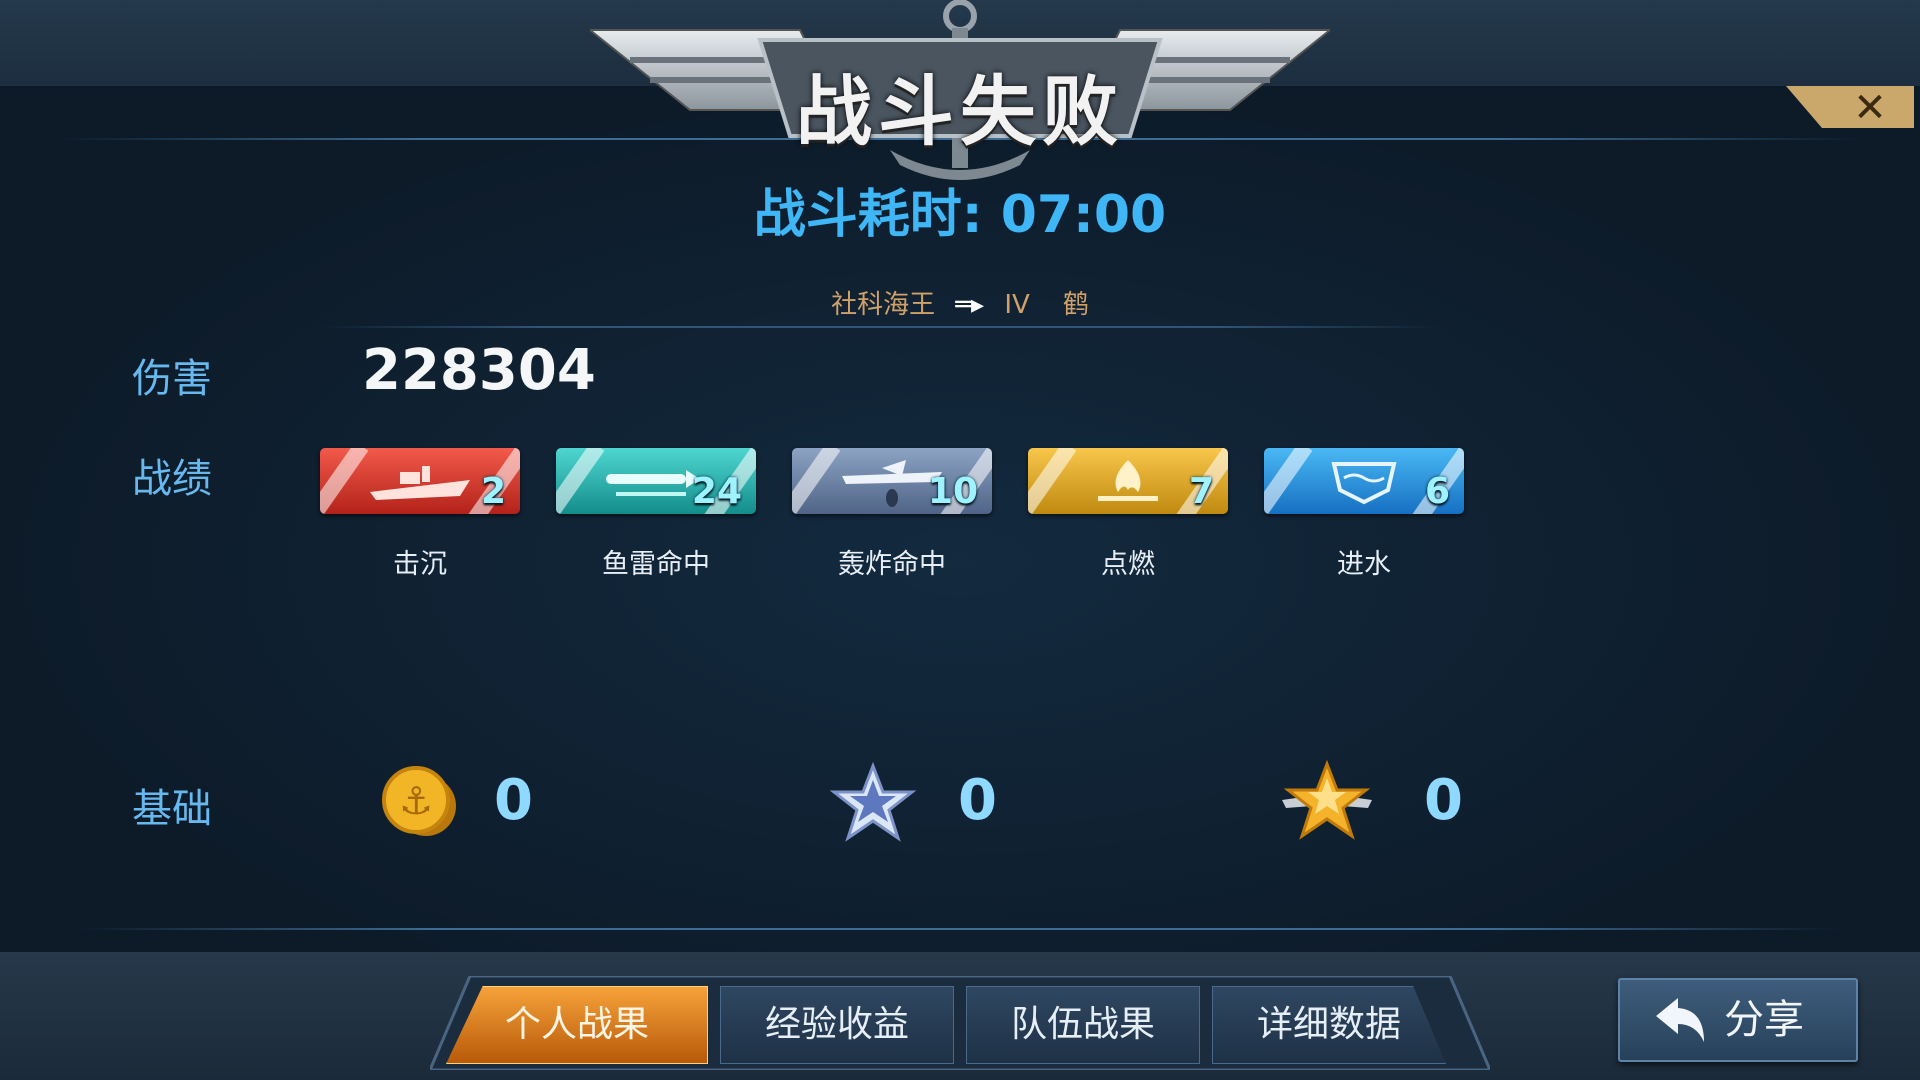 This screenshot has height=1080, width=1920. Describe the element at coordinates (1083, 1025) in the screenshot. I see `tab-team-results: 队伍战果` at that location.